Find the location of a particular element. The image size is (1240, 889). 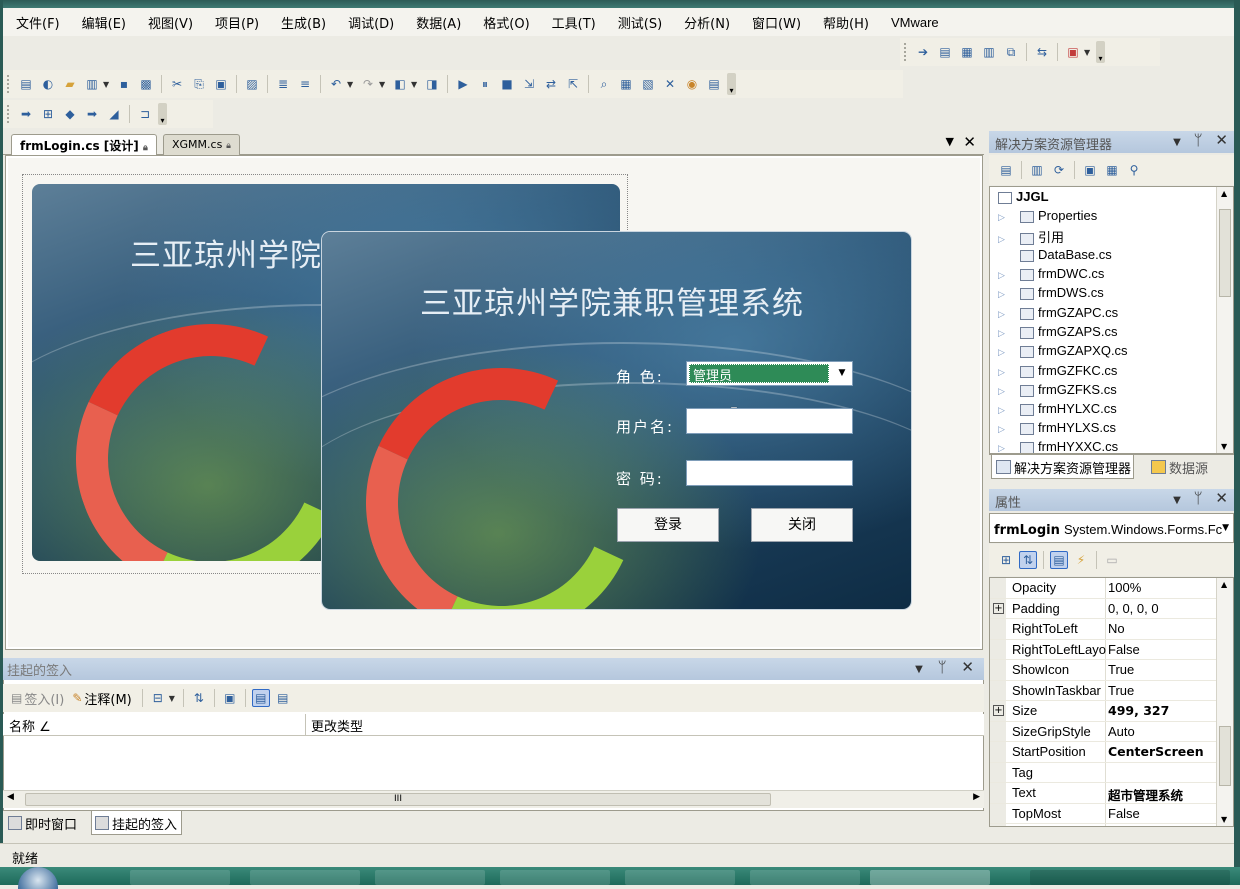

menu-tools: 工具(T) is located at coordinates (574, 22).